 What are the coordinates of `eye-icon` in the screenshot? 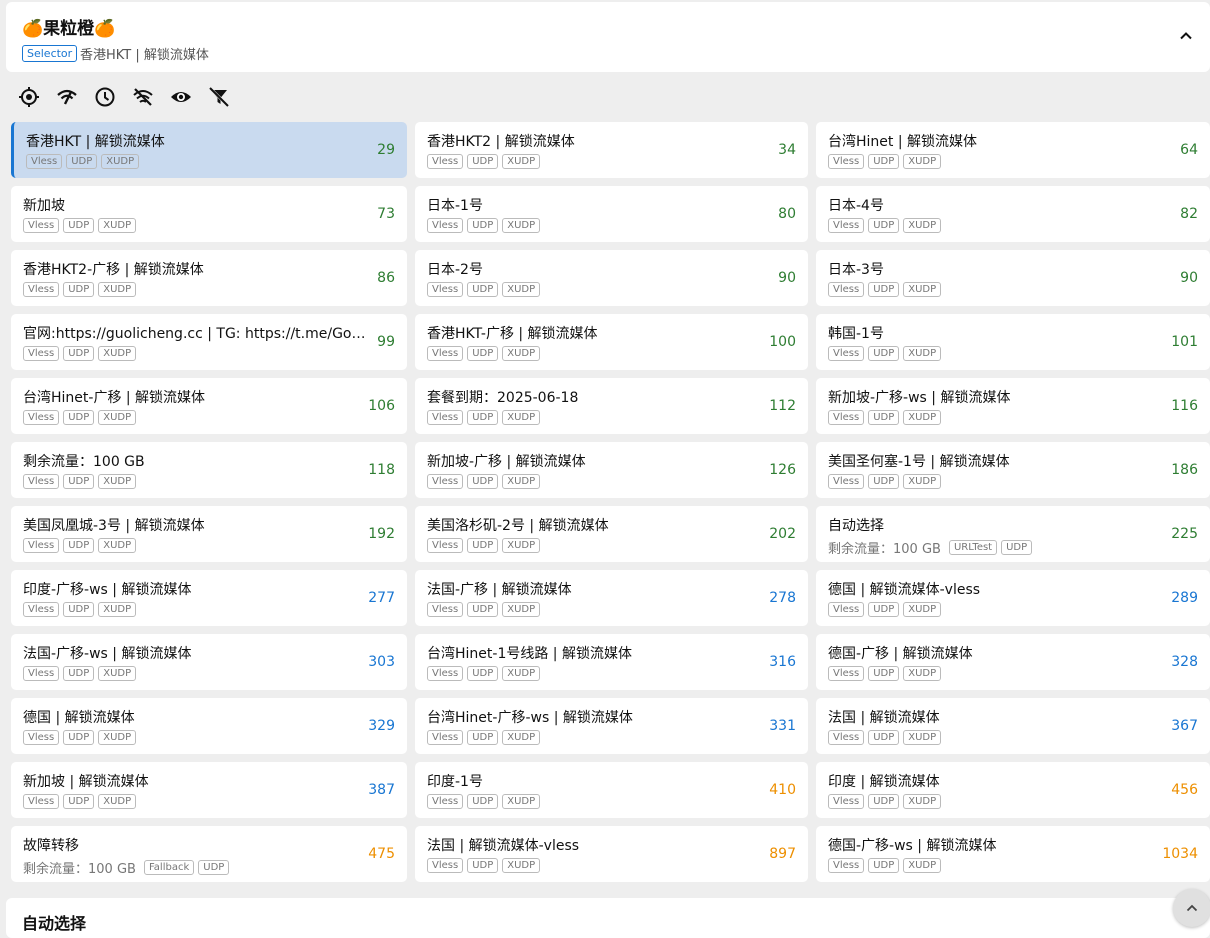 It's located at (181, 97).